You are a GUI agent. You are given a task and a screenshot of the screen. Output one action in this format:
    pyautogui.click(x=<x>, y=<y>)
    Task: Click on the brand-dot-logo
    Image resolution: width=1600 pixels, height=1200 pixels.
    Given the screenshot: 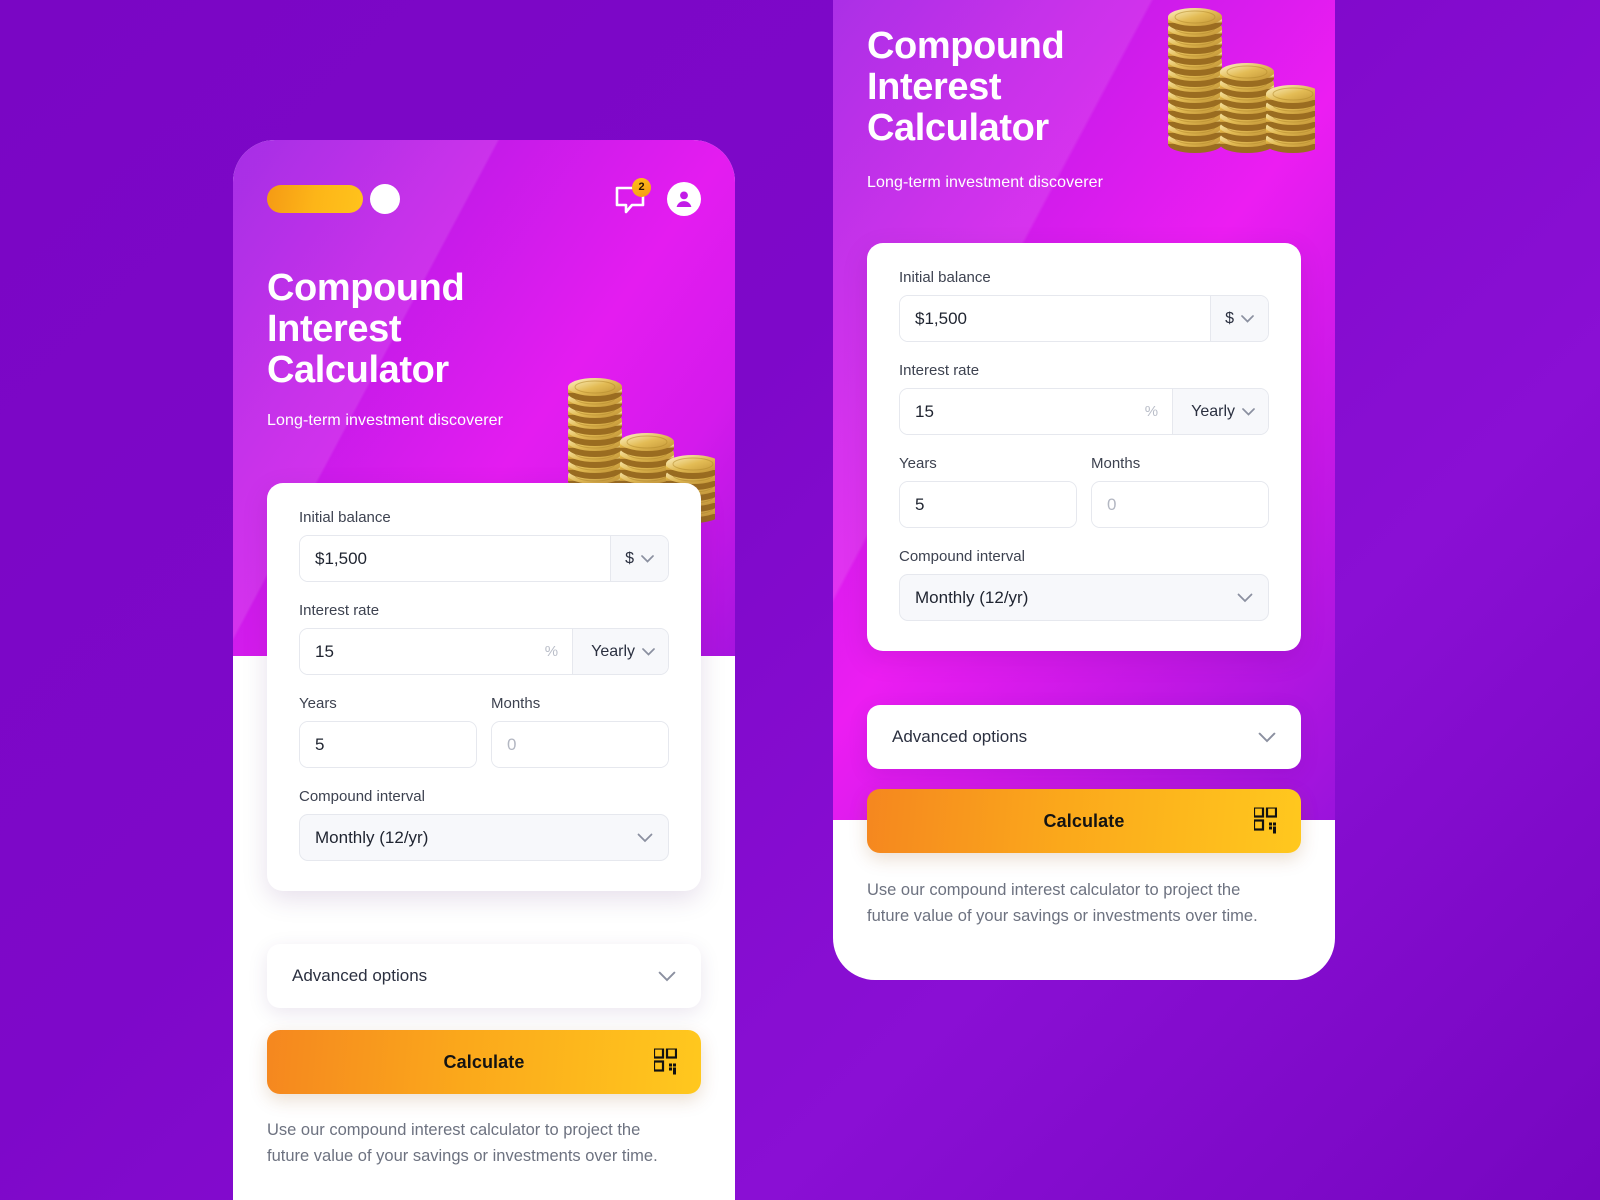 What is the action you would take?
    pyautogui.click(x=385, y=199)
    